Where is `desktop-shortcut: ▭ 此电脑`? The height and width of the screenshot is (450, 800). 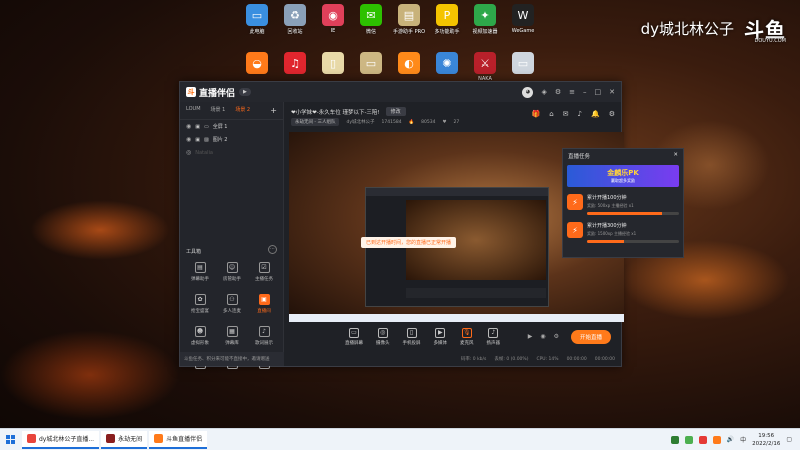 desktop-shortcut: ▭ 此电脑 is located at coordinates (257, 19).